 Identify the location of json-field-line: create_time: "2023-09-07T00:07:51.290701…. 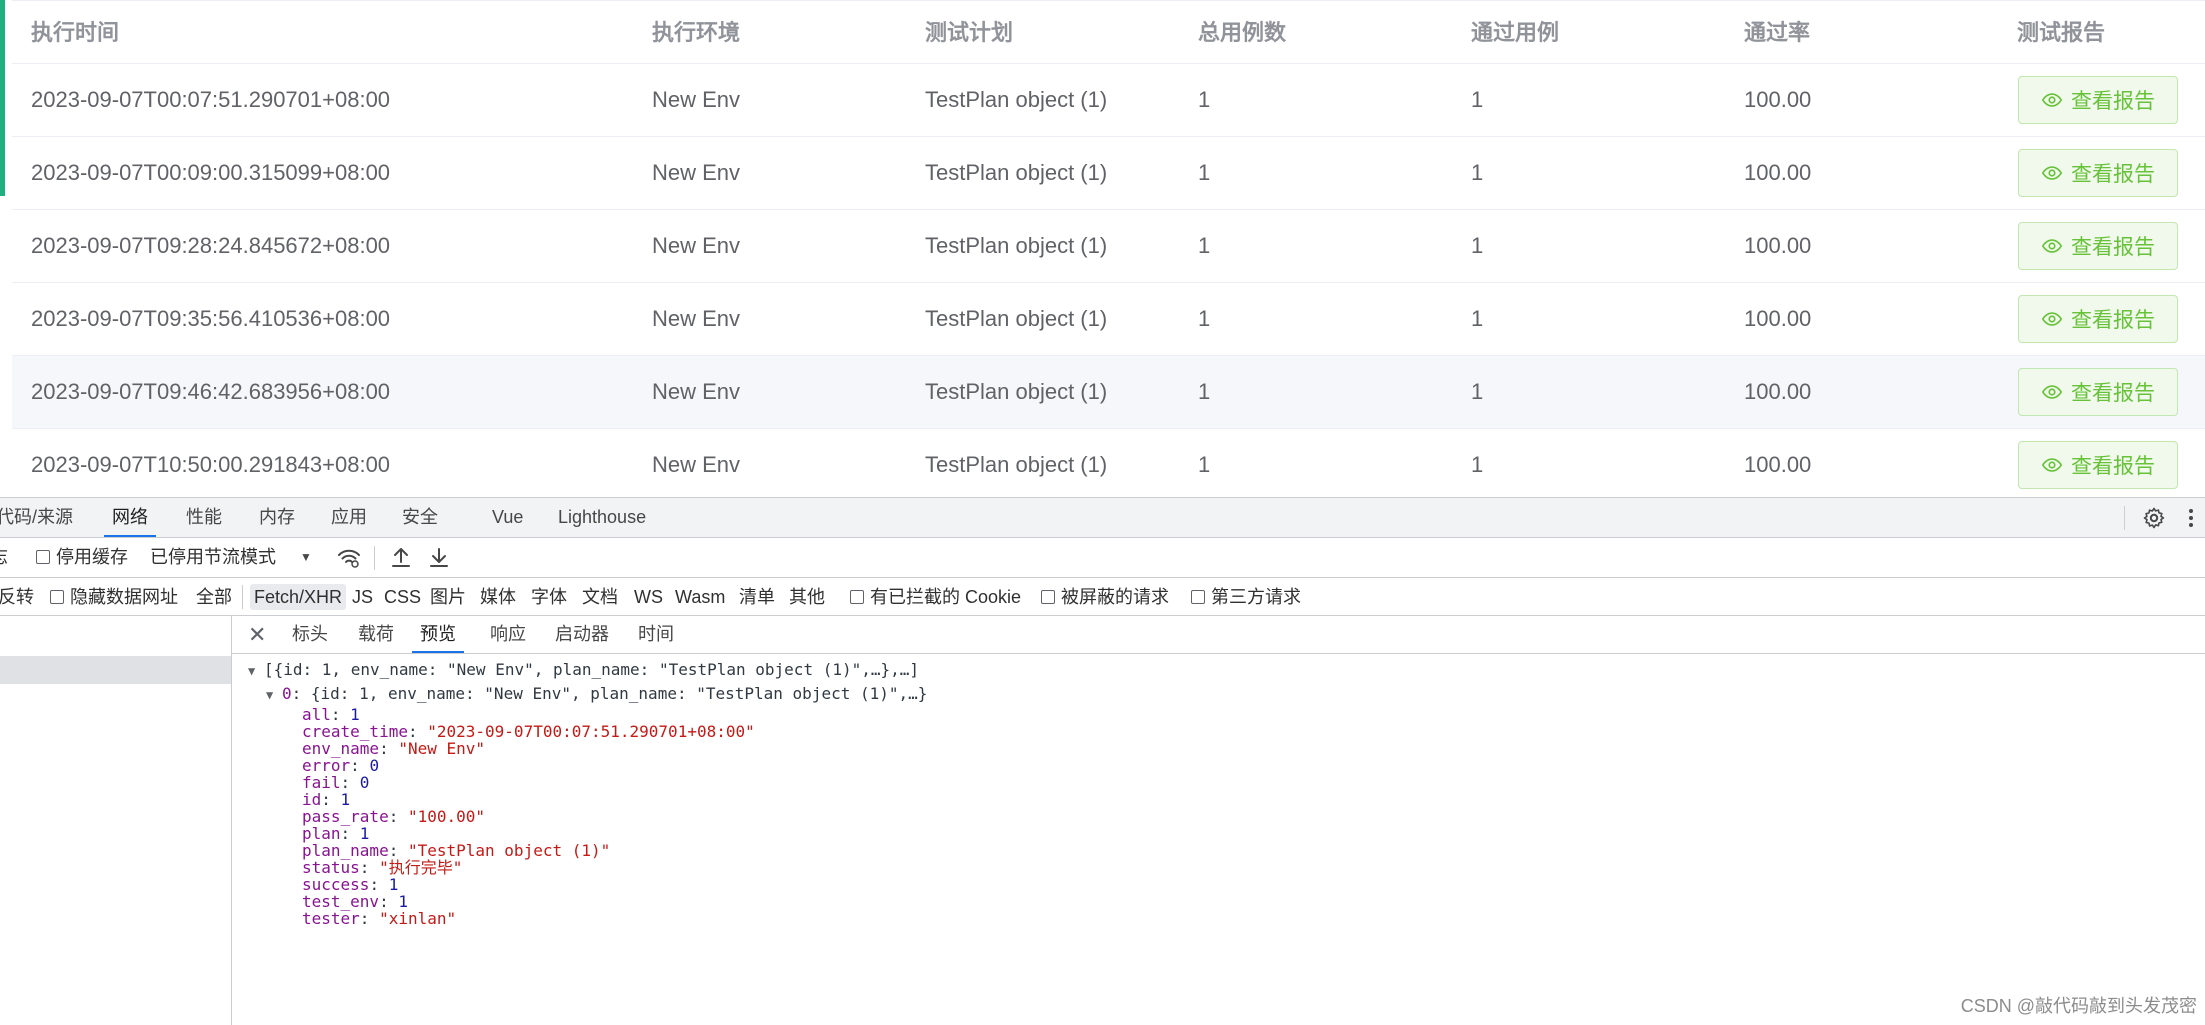
(528, 731).